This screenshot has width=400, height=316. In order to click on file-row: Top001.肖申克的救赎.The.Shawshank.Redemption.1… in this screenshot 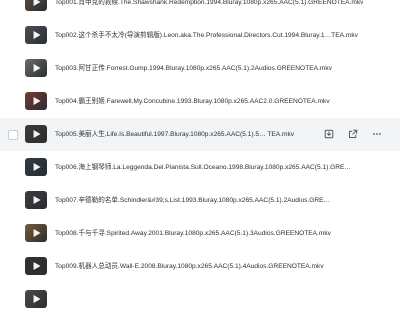, I will do `click(200, 9)`.